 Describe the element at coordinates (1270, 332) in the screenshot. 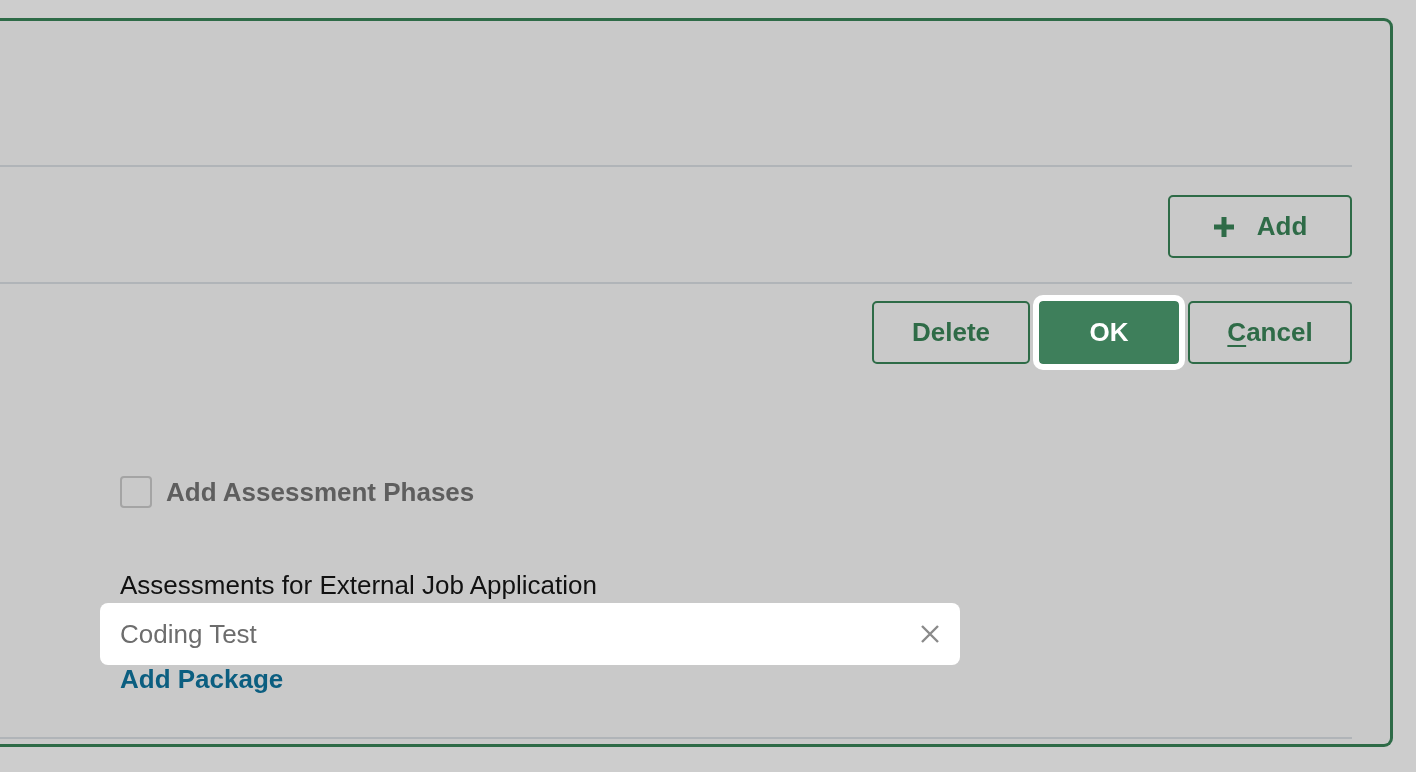

I see `action-button: Cancel` at that location.